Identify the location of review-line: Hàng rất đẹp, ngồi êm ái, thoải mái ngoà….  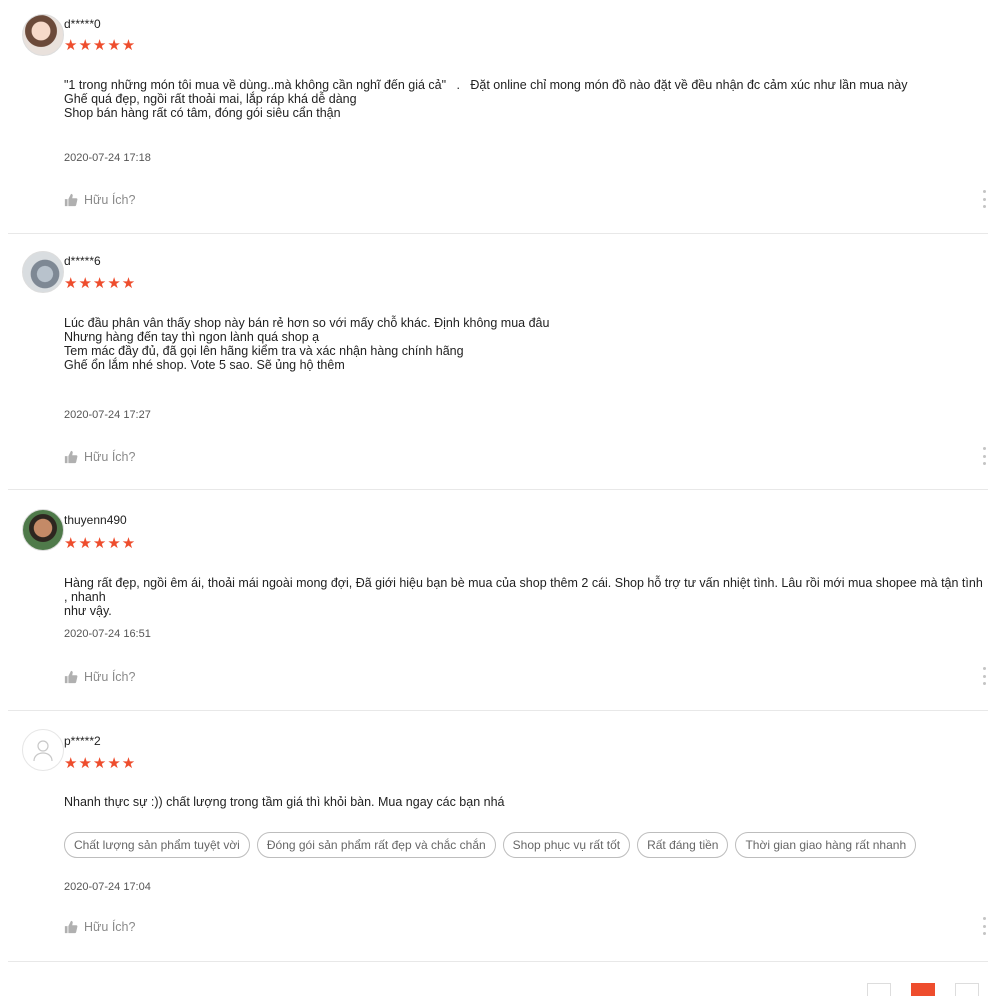
(525, 590).